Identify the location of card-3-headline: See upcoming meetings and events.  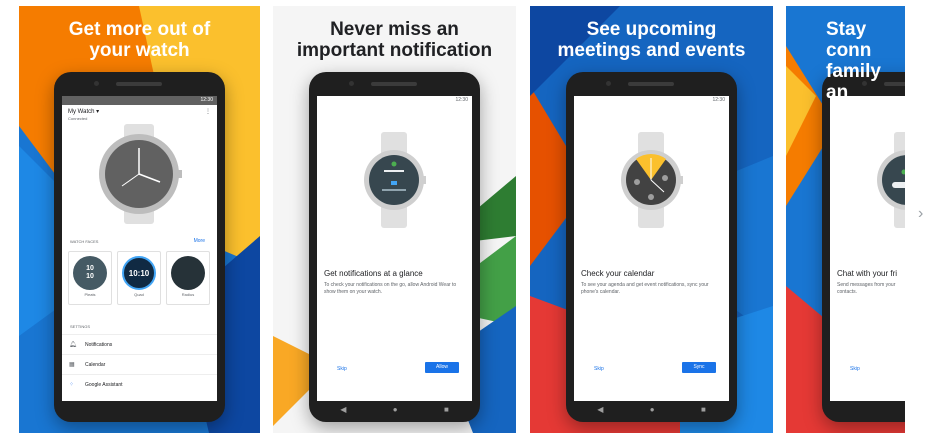
(651, 40).